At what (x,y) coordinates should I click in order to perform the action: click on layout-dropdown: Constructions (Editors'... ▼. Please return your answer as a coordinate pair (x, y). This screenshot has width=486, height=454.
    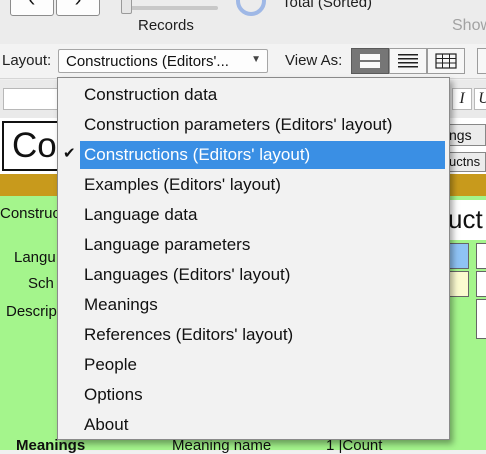
    Looking at the image, I should click on (163, 61).